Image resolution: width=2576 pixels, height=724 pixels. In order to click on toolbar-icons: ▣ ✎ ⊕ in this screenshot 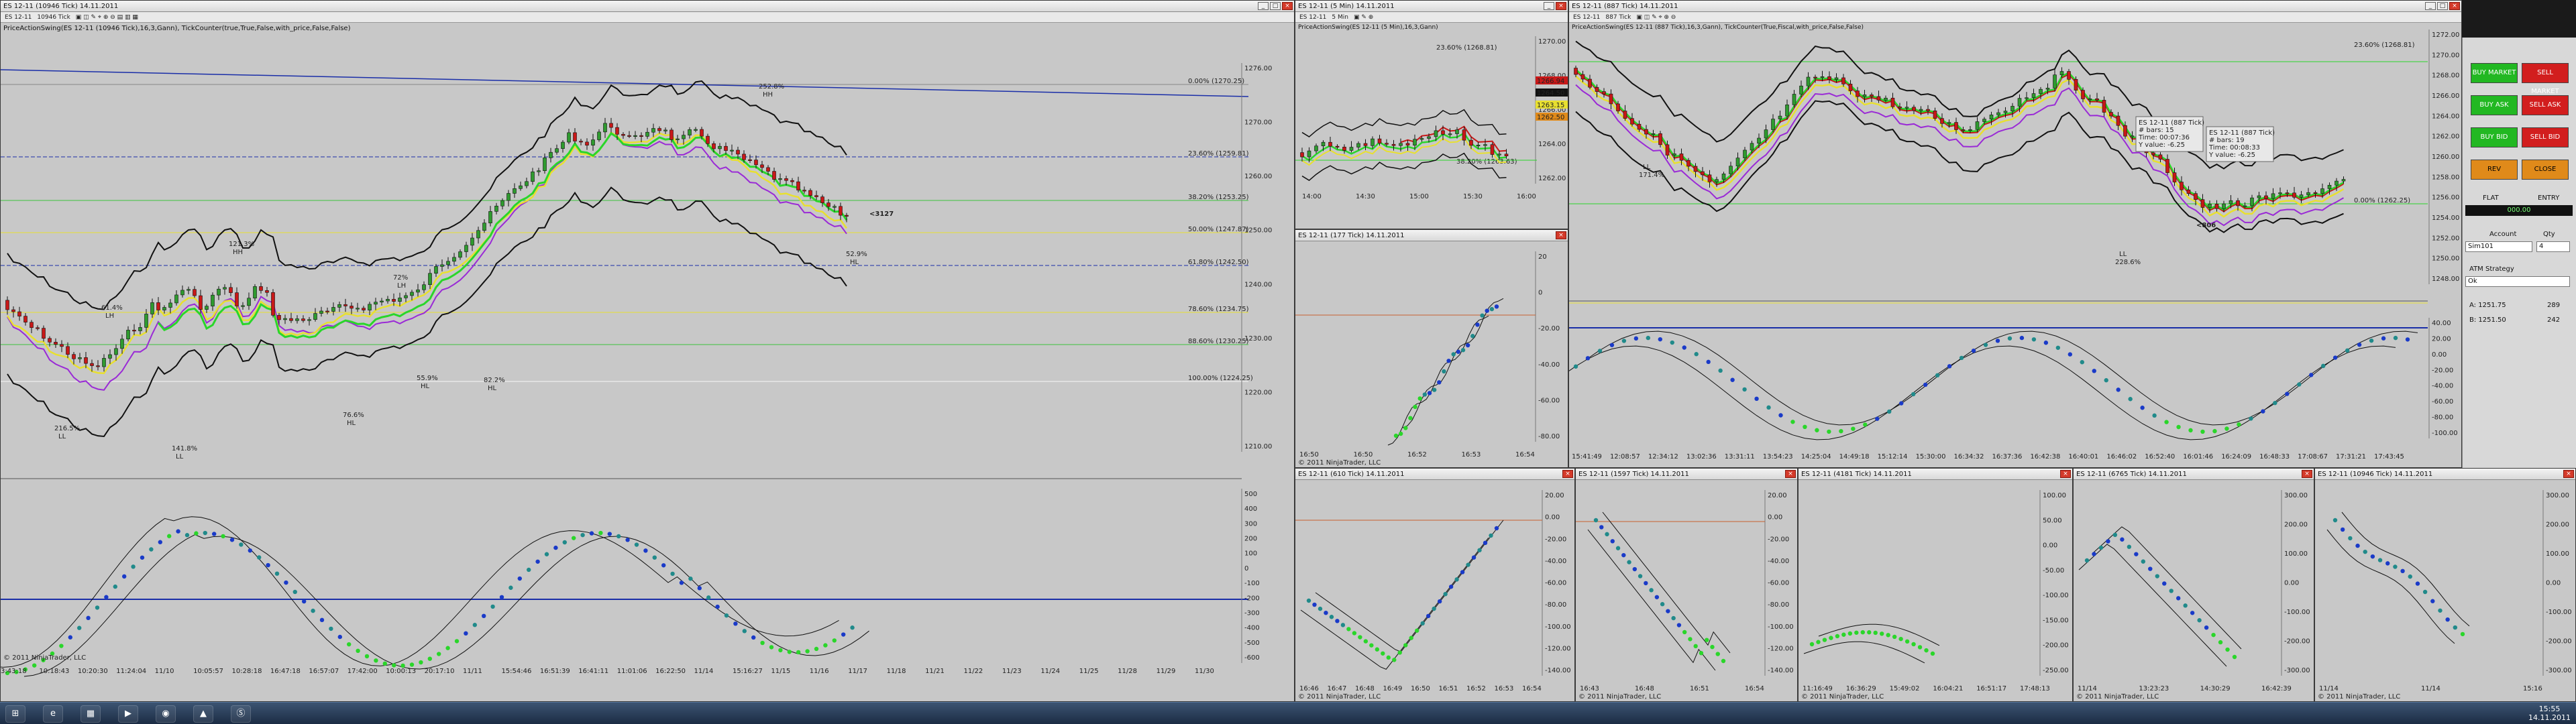, I will do `click(1363, 17)`.